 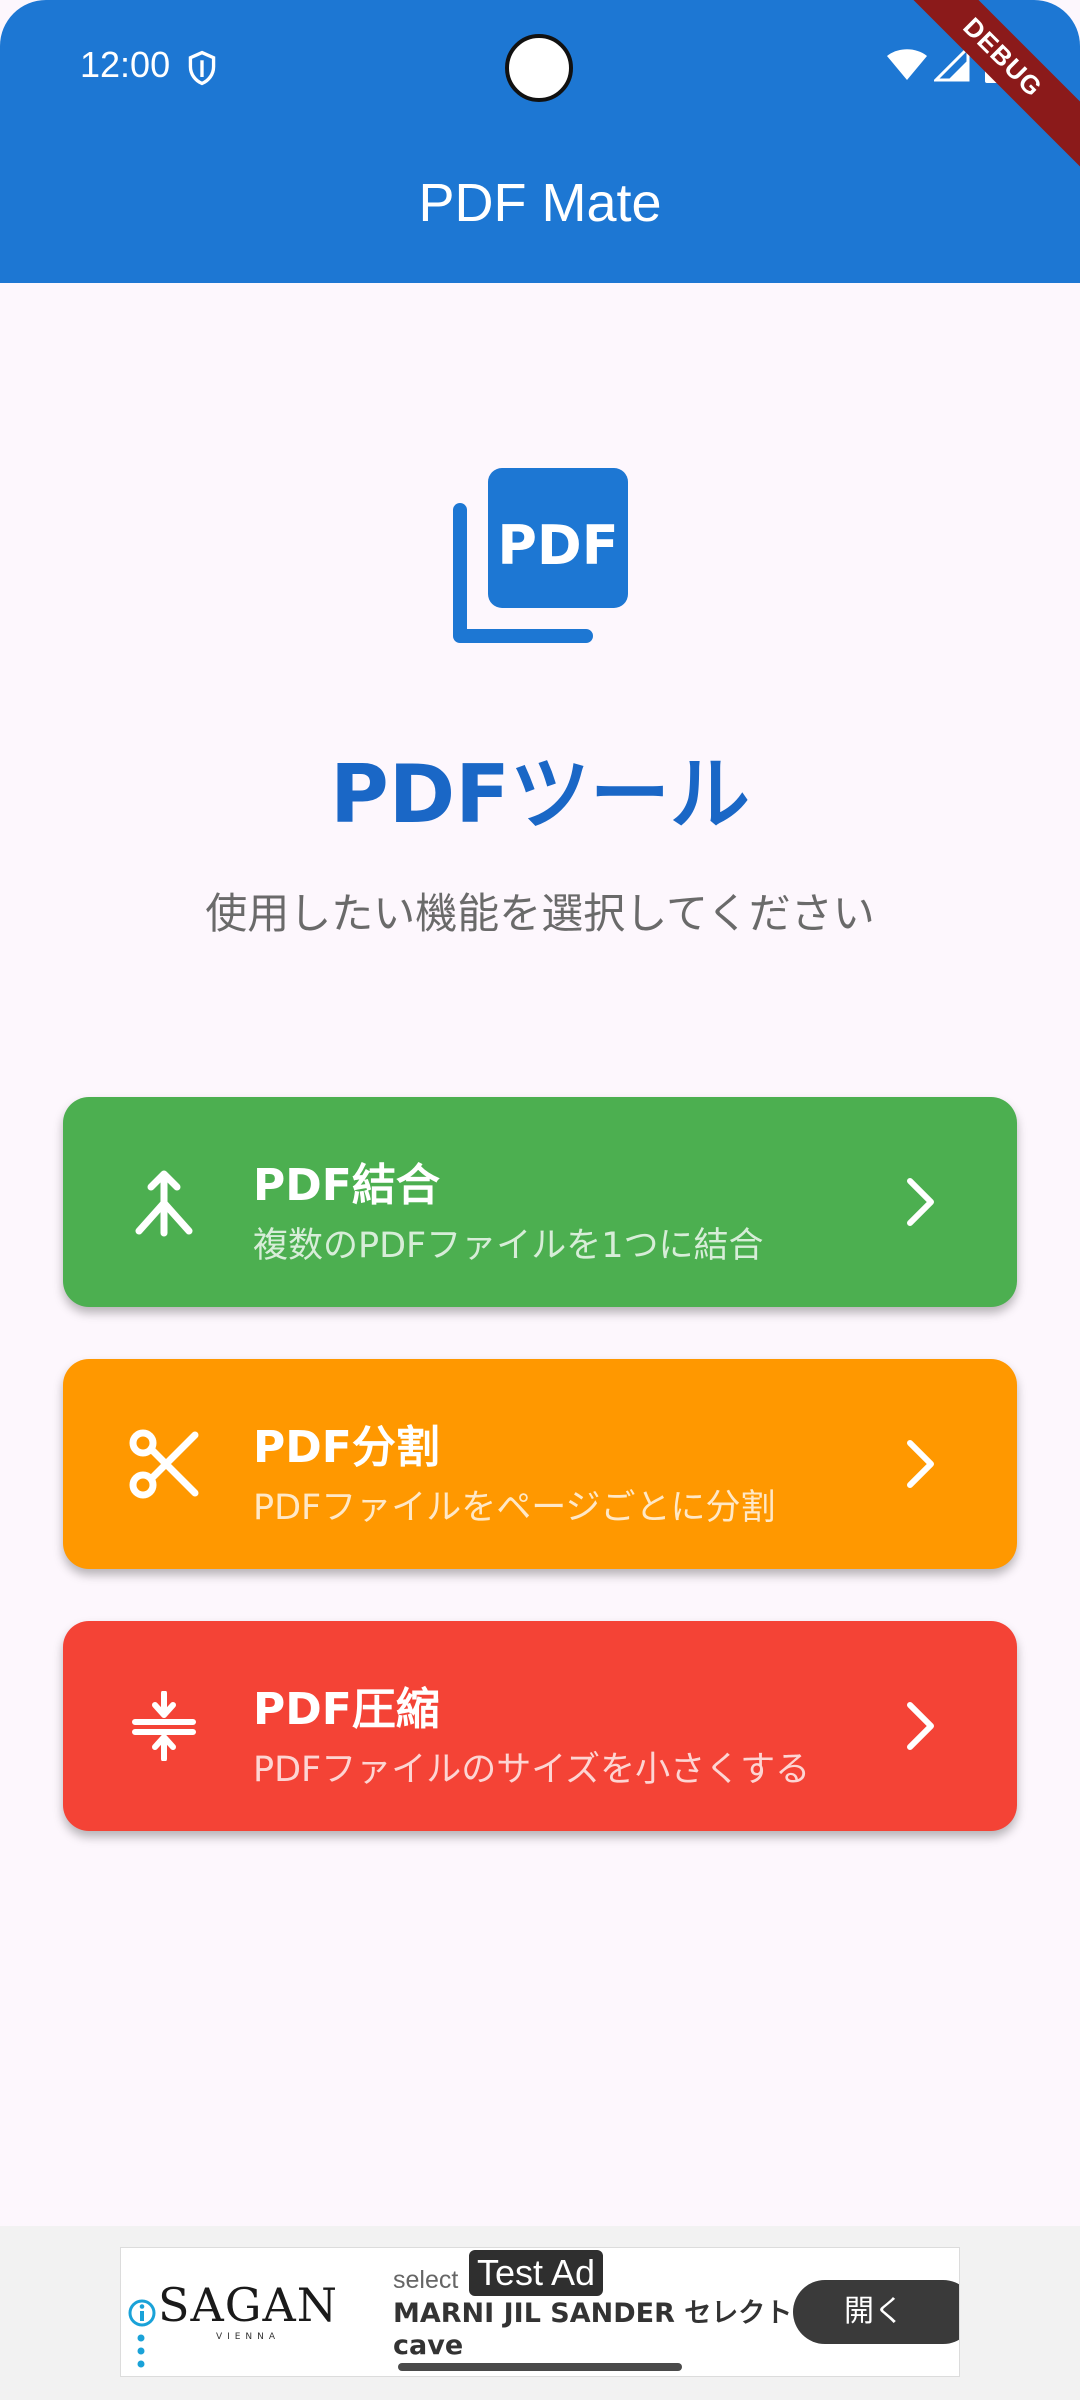 I want to click on ad-headline: MARNI JIL SANDER セレクト cave, so click(x=593, y=2329).